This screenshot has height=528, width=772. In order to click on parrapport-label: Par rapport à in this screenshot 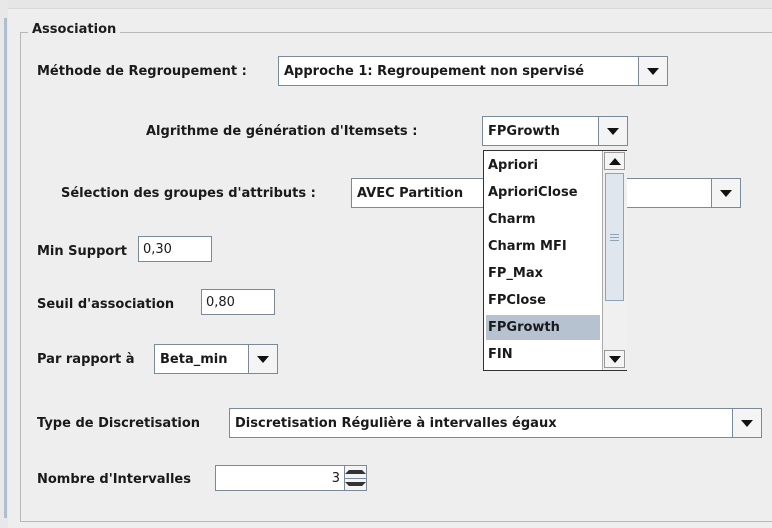, I will do `click(86, 359)`.